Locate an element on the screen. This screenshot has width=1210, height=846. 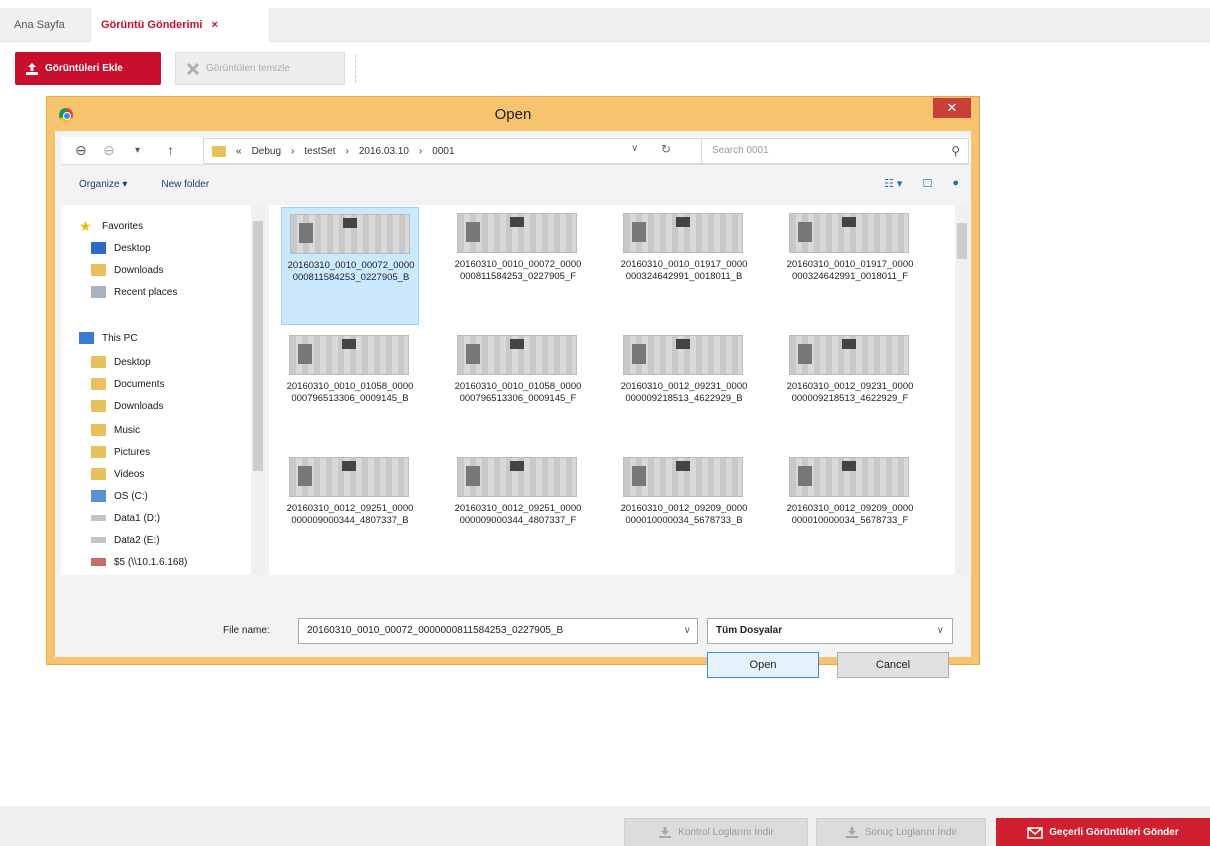
nav-item-network-drive: $5 (\\10.1.6.168) is located at coordinates (139, 562).